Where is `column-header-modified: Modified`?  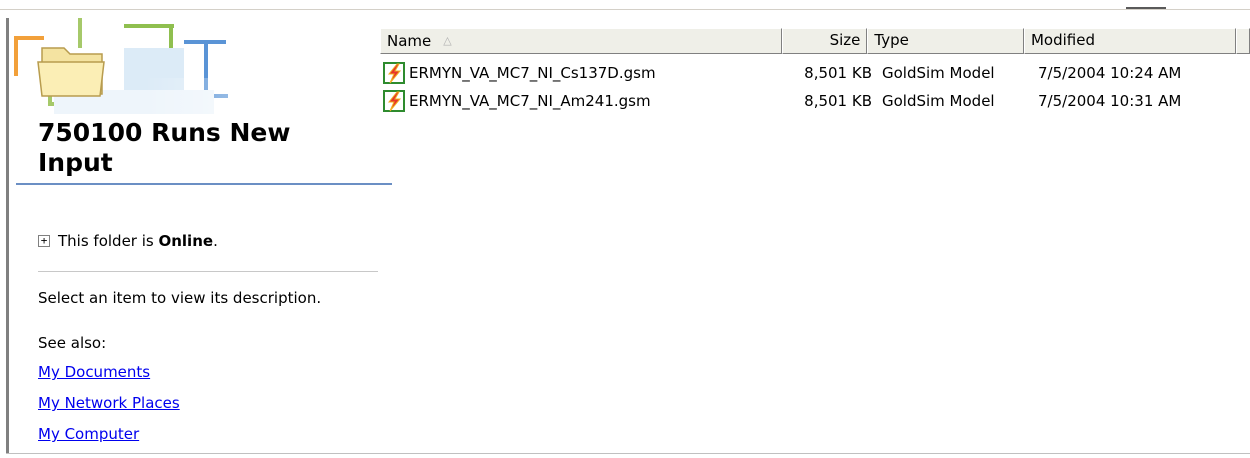
column-header-modified: Modified is located at coordinates (1129, 41).